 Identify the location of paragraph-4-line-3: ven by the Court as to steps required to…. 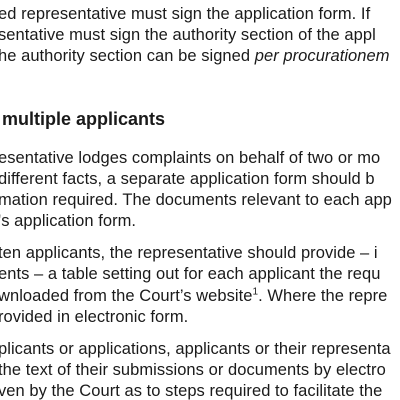
(191, 391).